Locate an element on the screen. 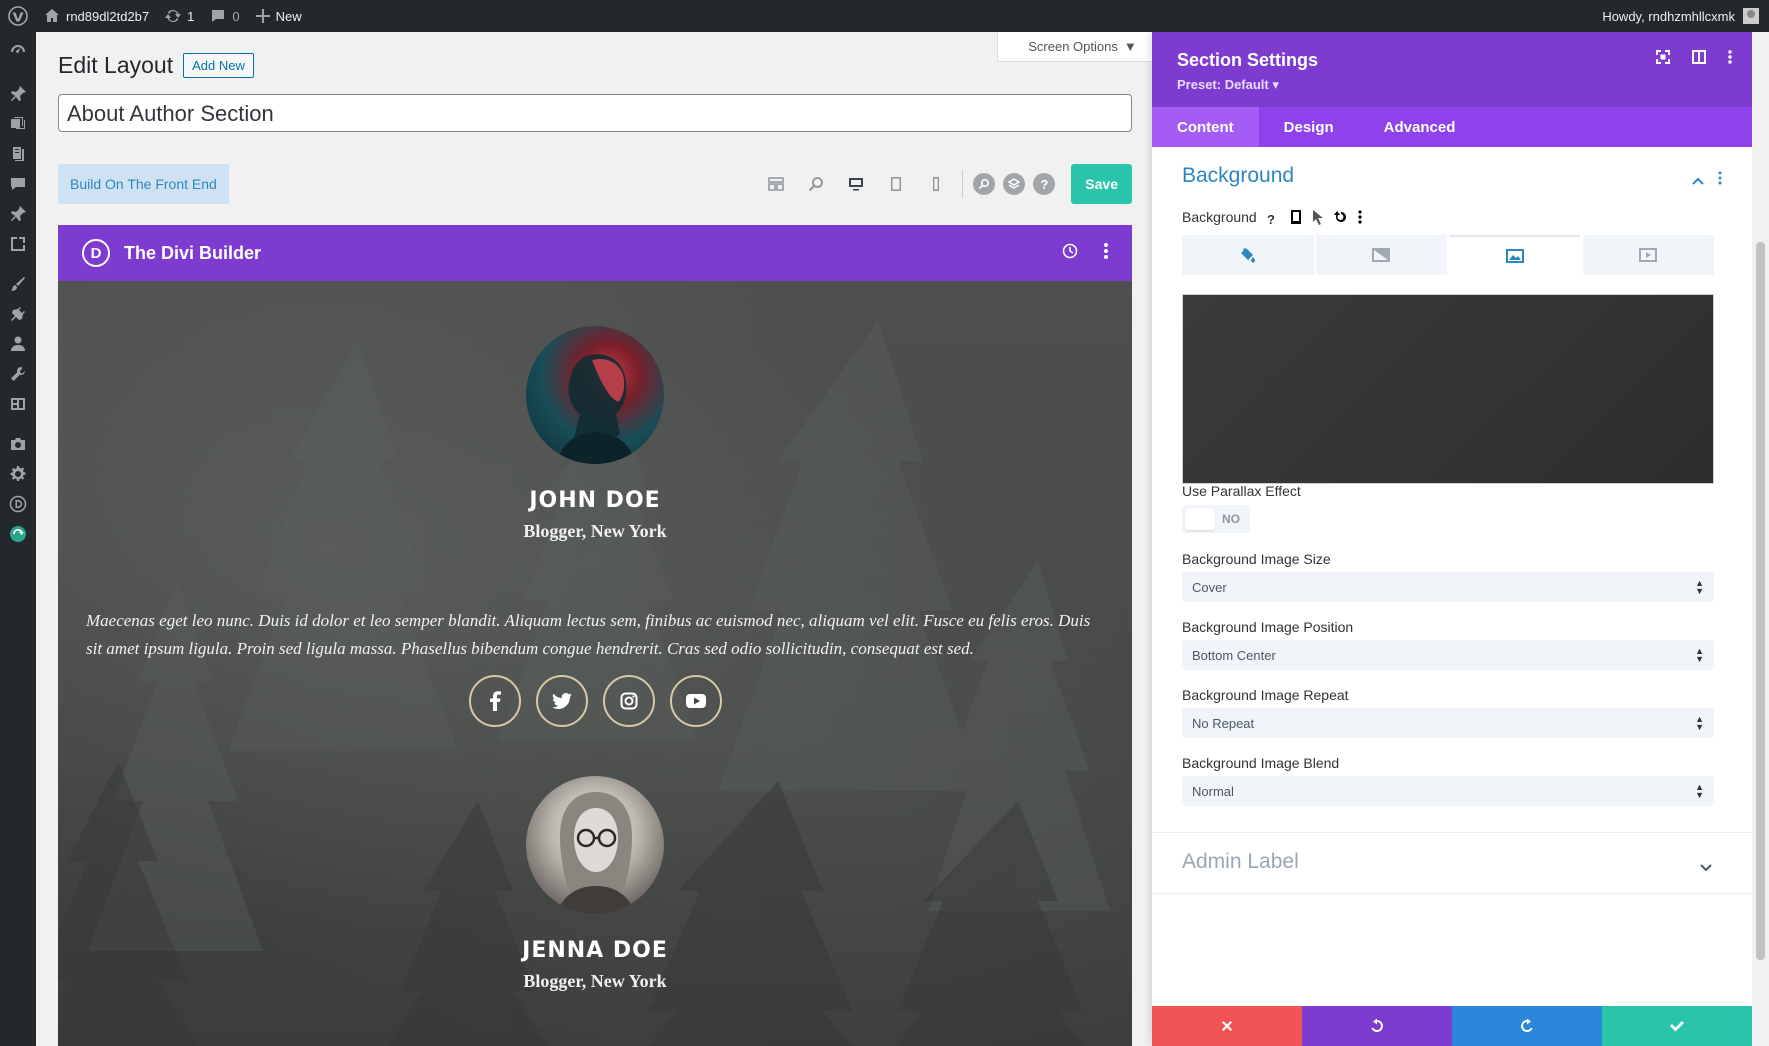 This screenshot has height=1046, width=1769. chevron-up-icon is located at coordinates (1698, 181).